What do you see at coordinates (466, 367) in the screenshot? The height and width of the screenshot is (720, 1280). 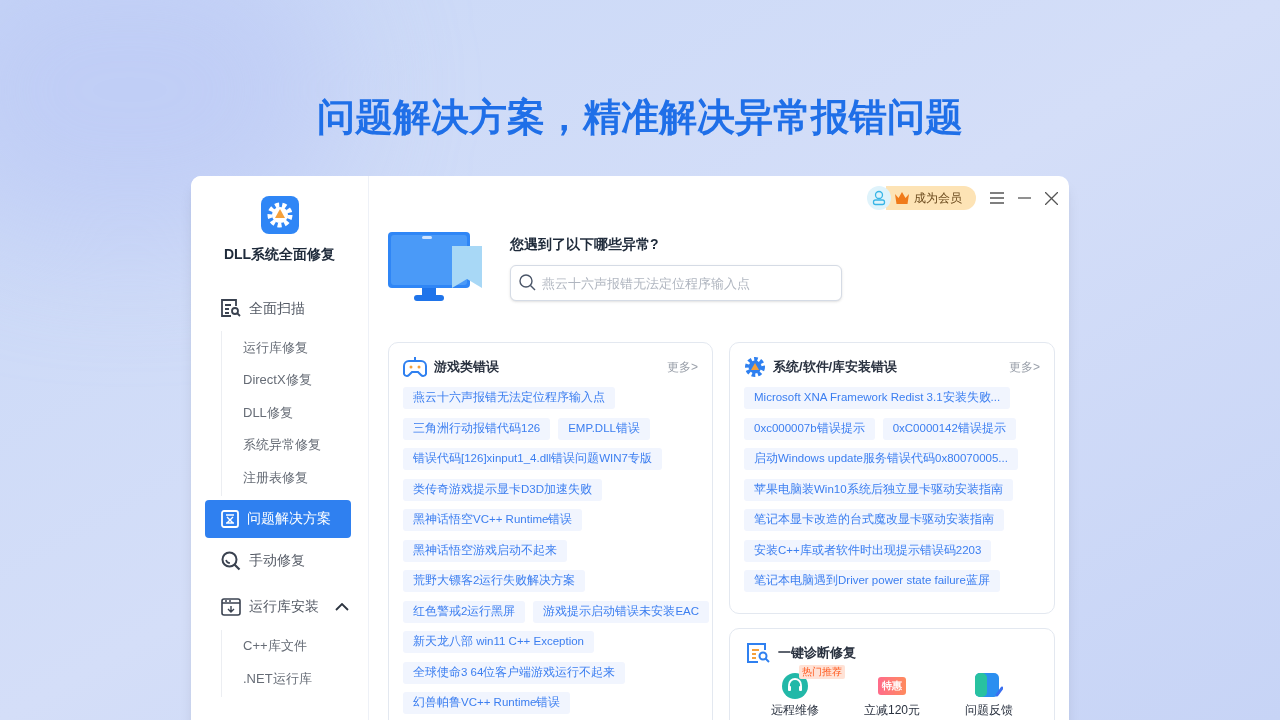 I see `card-title: 游戏类错误` at bounding box center [466, 367].